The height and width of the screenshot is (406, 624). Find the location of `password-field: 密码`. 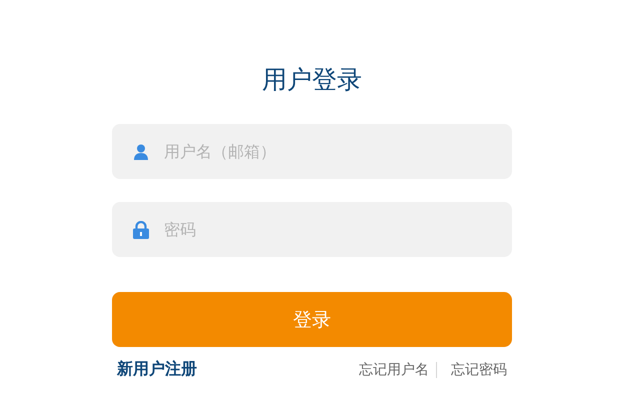

password-field: 密码 is located at coordinates (312, 229).